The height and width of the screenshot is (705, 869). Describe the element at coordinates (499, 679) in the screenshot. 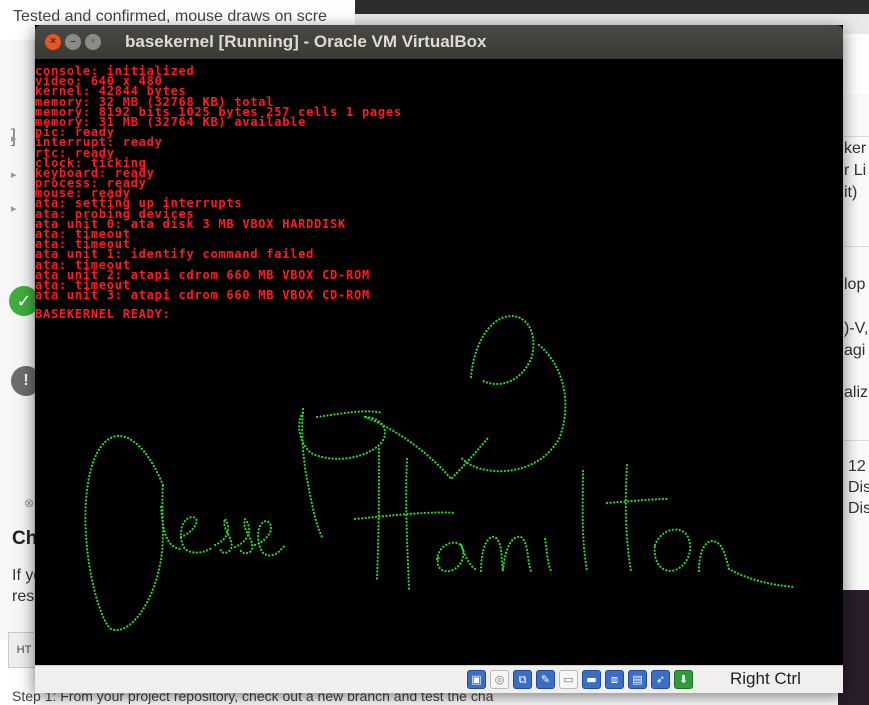

I see `optical-drive-icon: ◎` at that location.